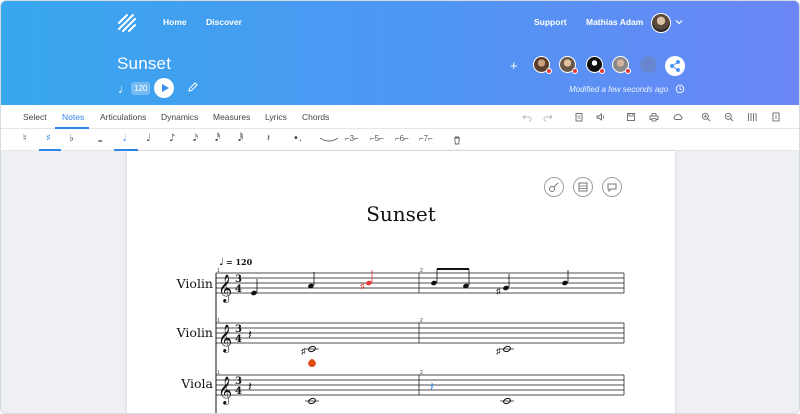 Image resolution: width=800 pixels, height=414 pixels. I want to click on half-note-icon: 𝅗𝅥, so click(124, 138).